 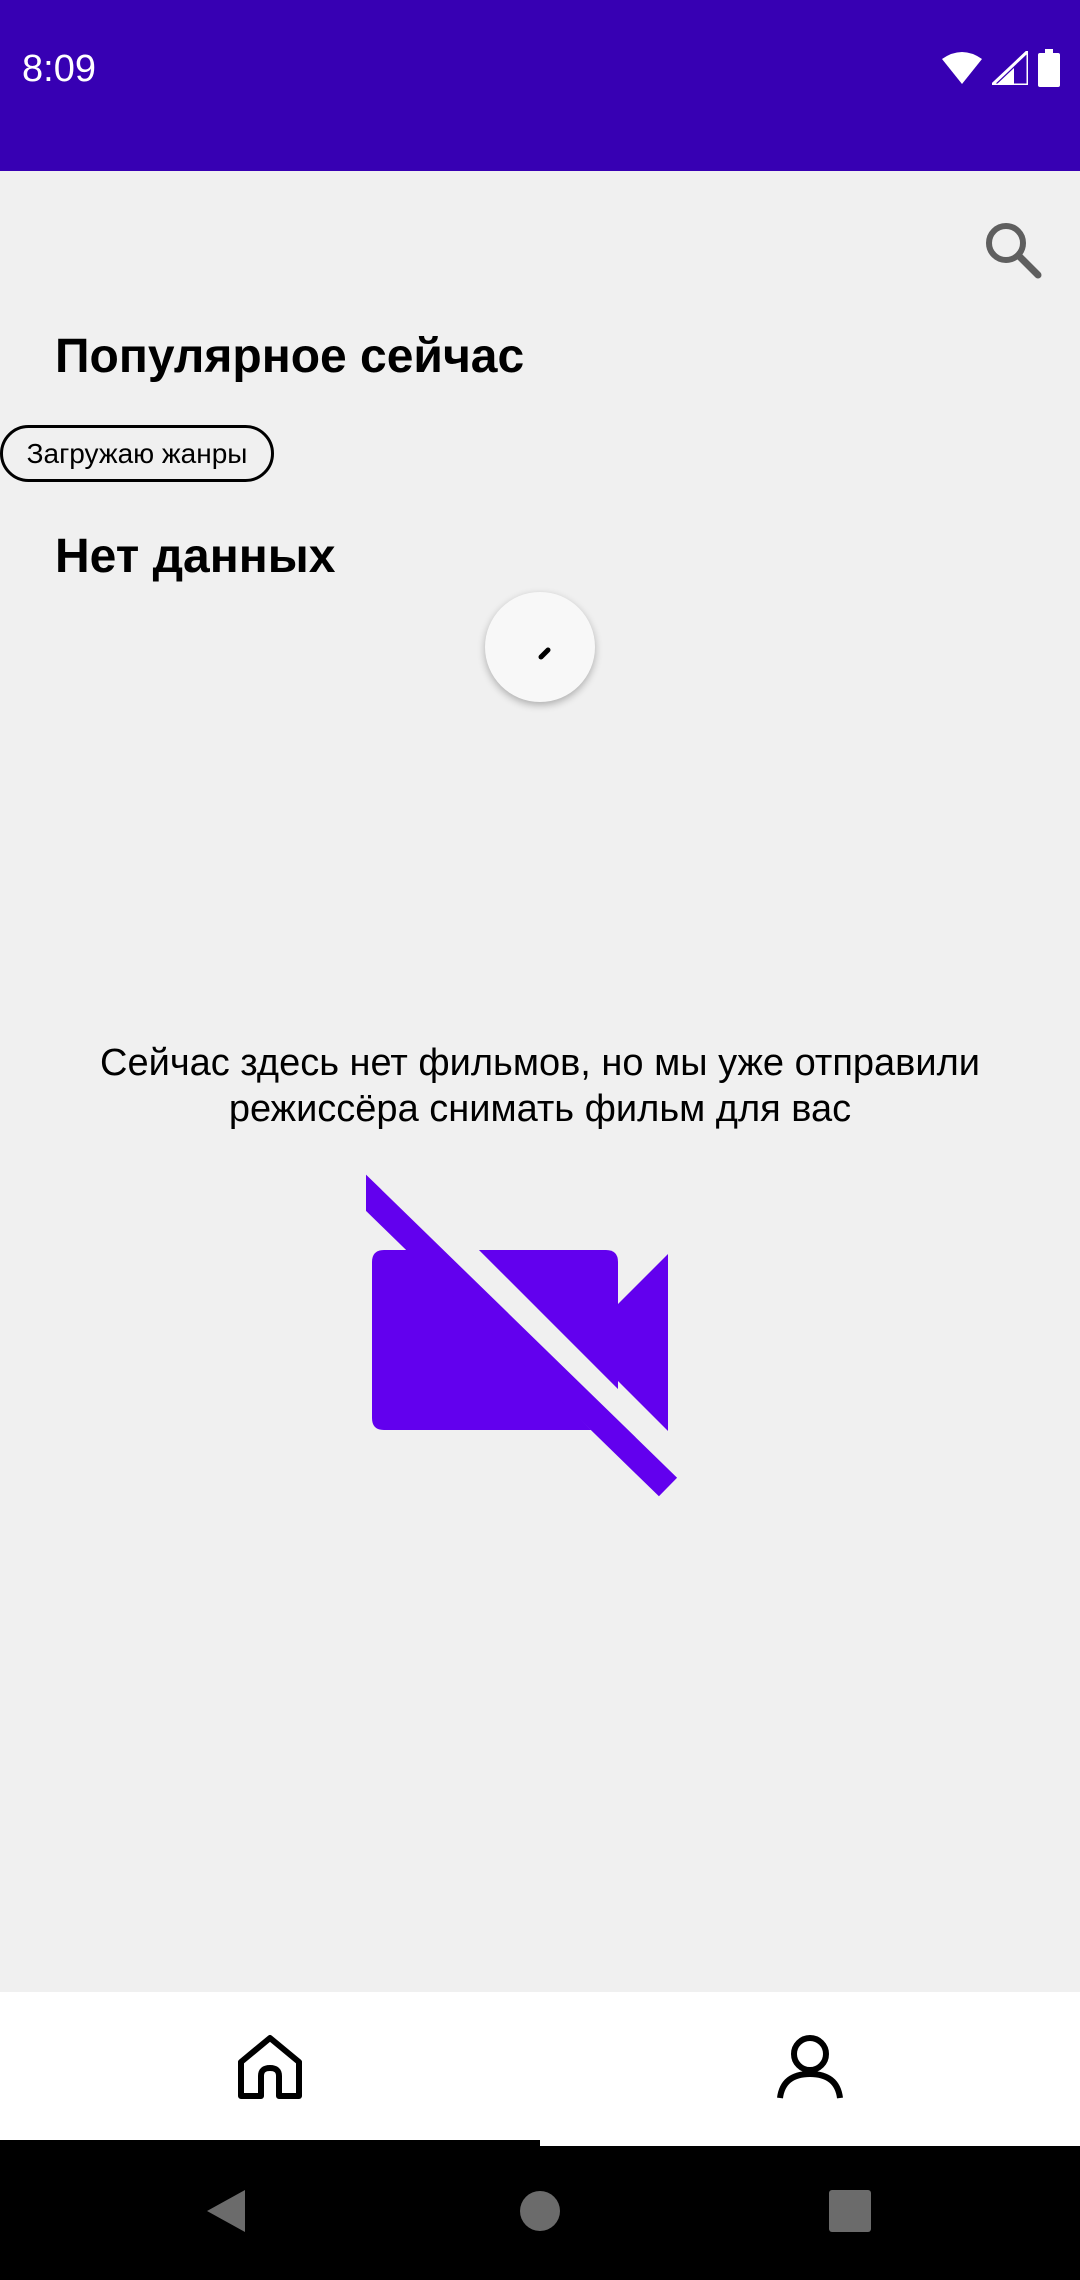 I want to click on genre-chip-label: Загружаю жанры, so click(x=137, y=453).